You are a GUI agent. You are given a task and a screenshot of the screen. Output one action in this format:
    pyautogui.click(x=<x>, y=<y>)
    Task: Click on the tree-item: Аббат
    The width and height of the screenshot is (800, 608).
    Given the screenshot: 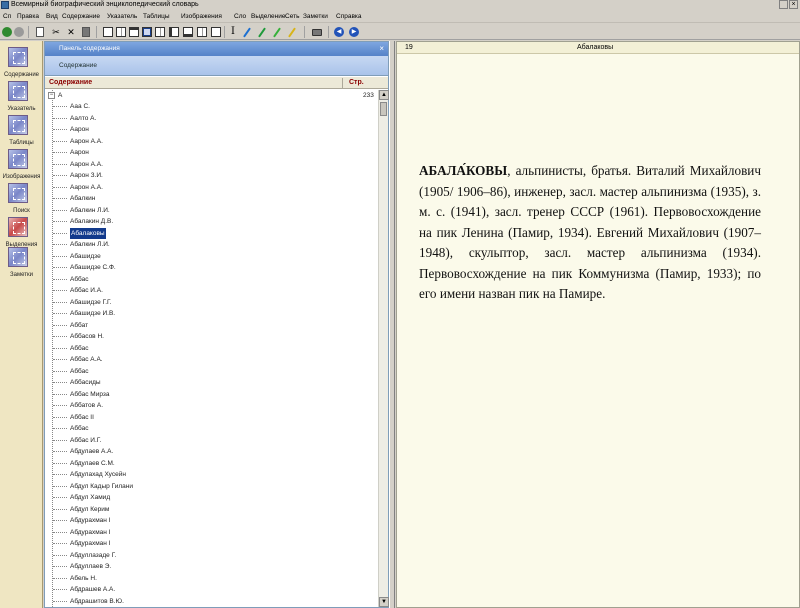 What is the action you would take?
    pyautogui.click(x=211, y=325)
    